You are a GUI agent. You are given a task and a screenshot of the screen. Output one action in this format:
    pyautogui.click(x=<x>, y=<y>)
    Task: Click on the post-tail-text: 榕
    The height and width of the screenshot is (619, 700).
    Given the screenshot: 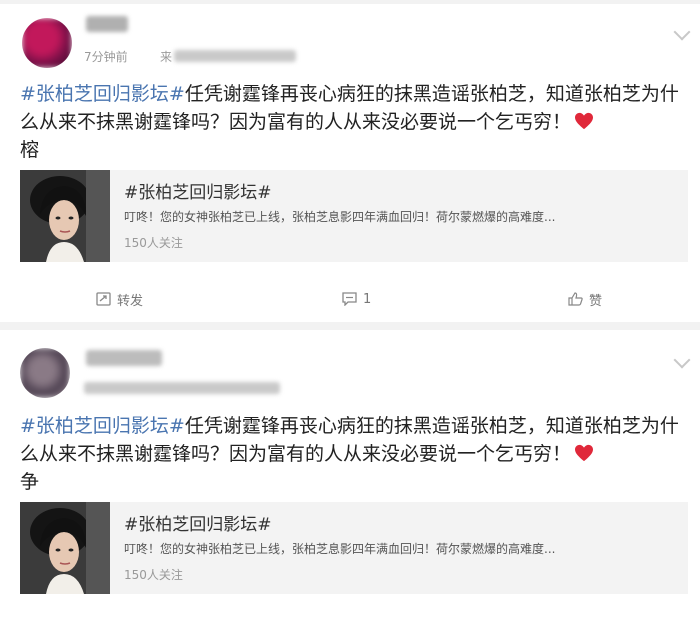 What is the action you would take?
    pyautogui.click(x=30, y=150)
    